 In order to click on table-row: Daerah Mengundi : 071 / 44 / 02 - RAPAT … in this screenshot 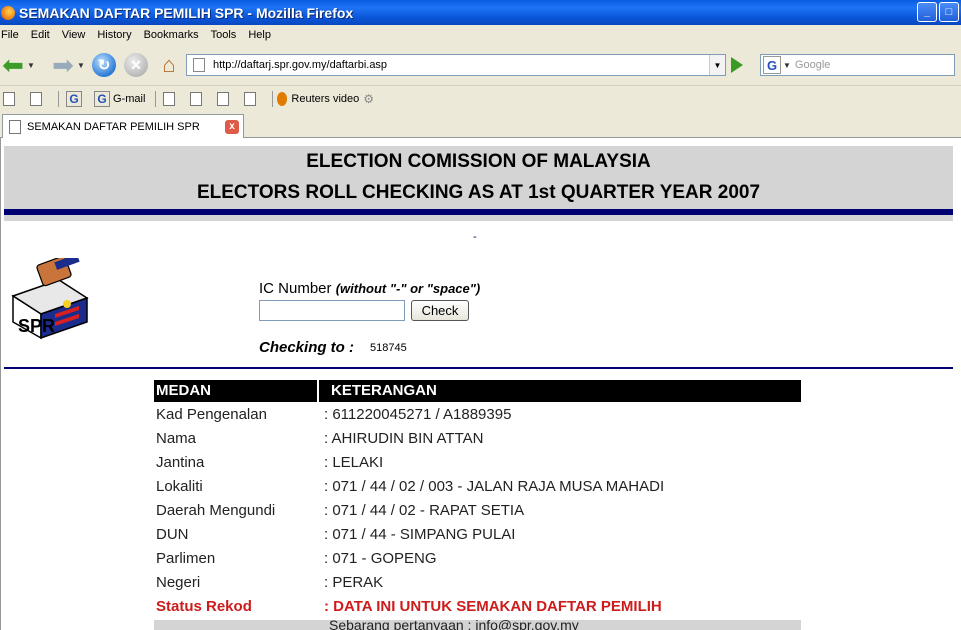, I will do `click(478, 511)`.